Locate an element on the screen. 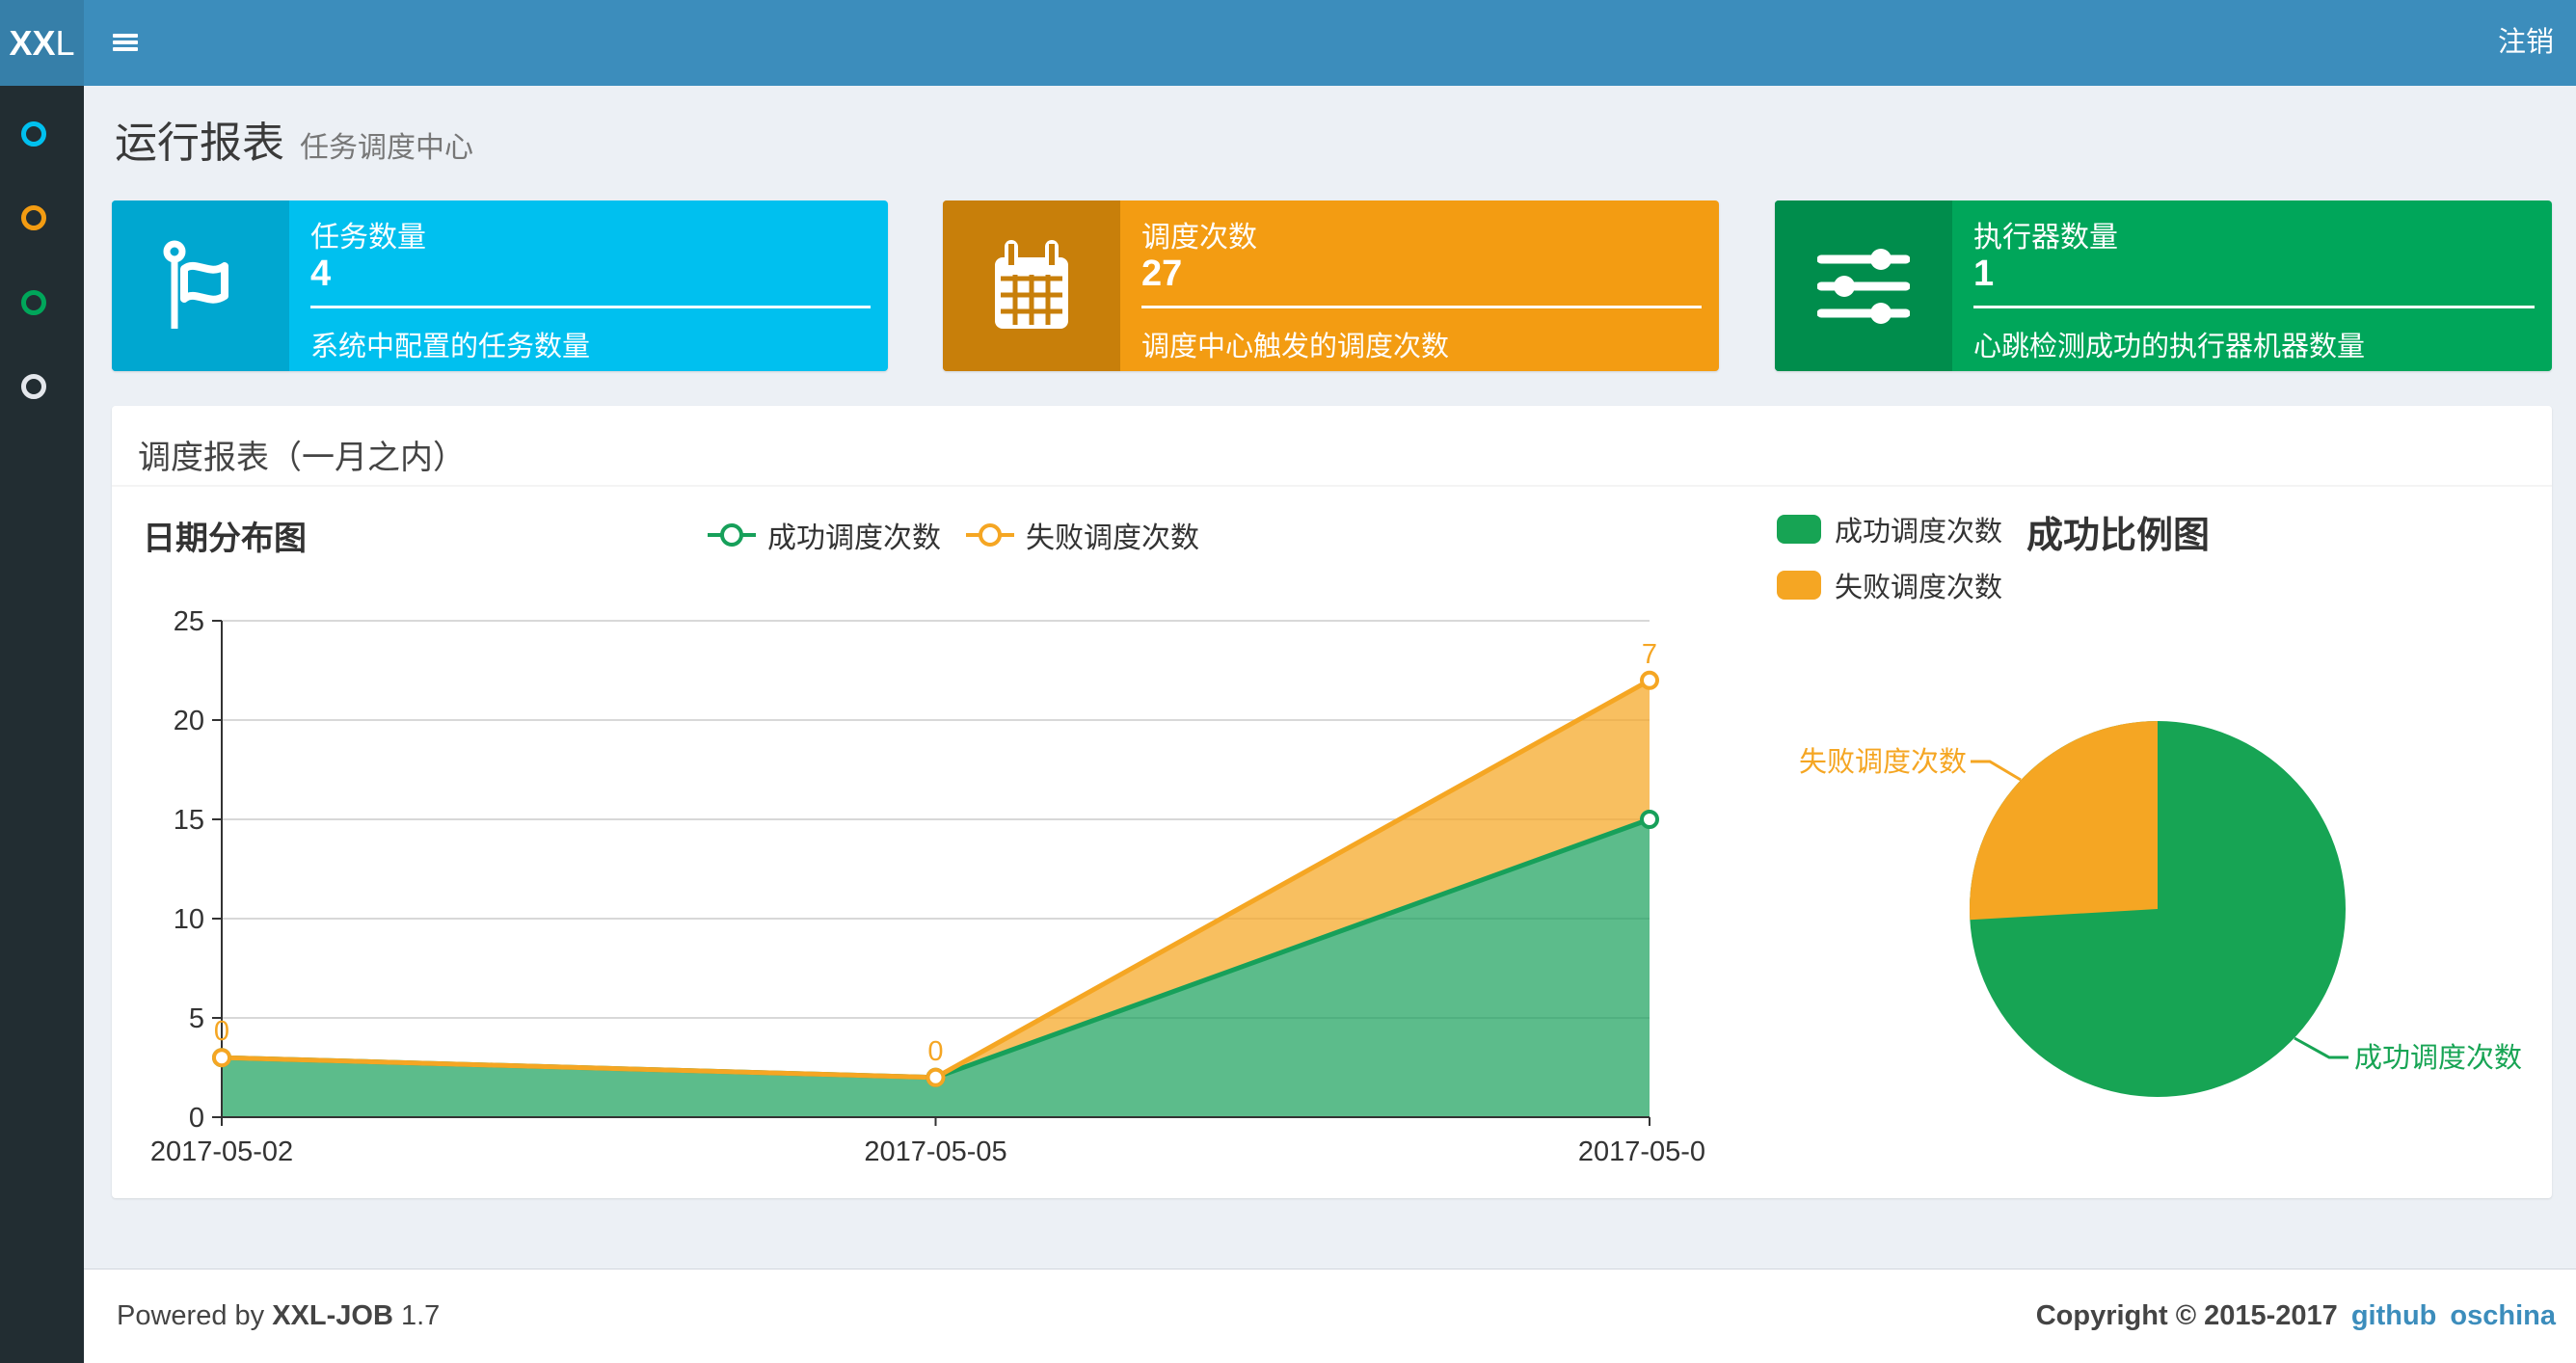  info-box-label: 任务数量 is located at coordinates (368, 238).